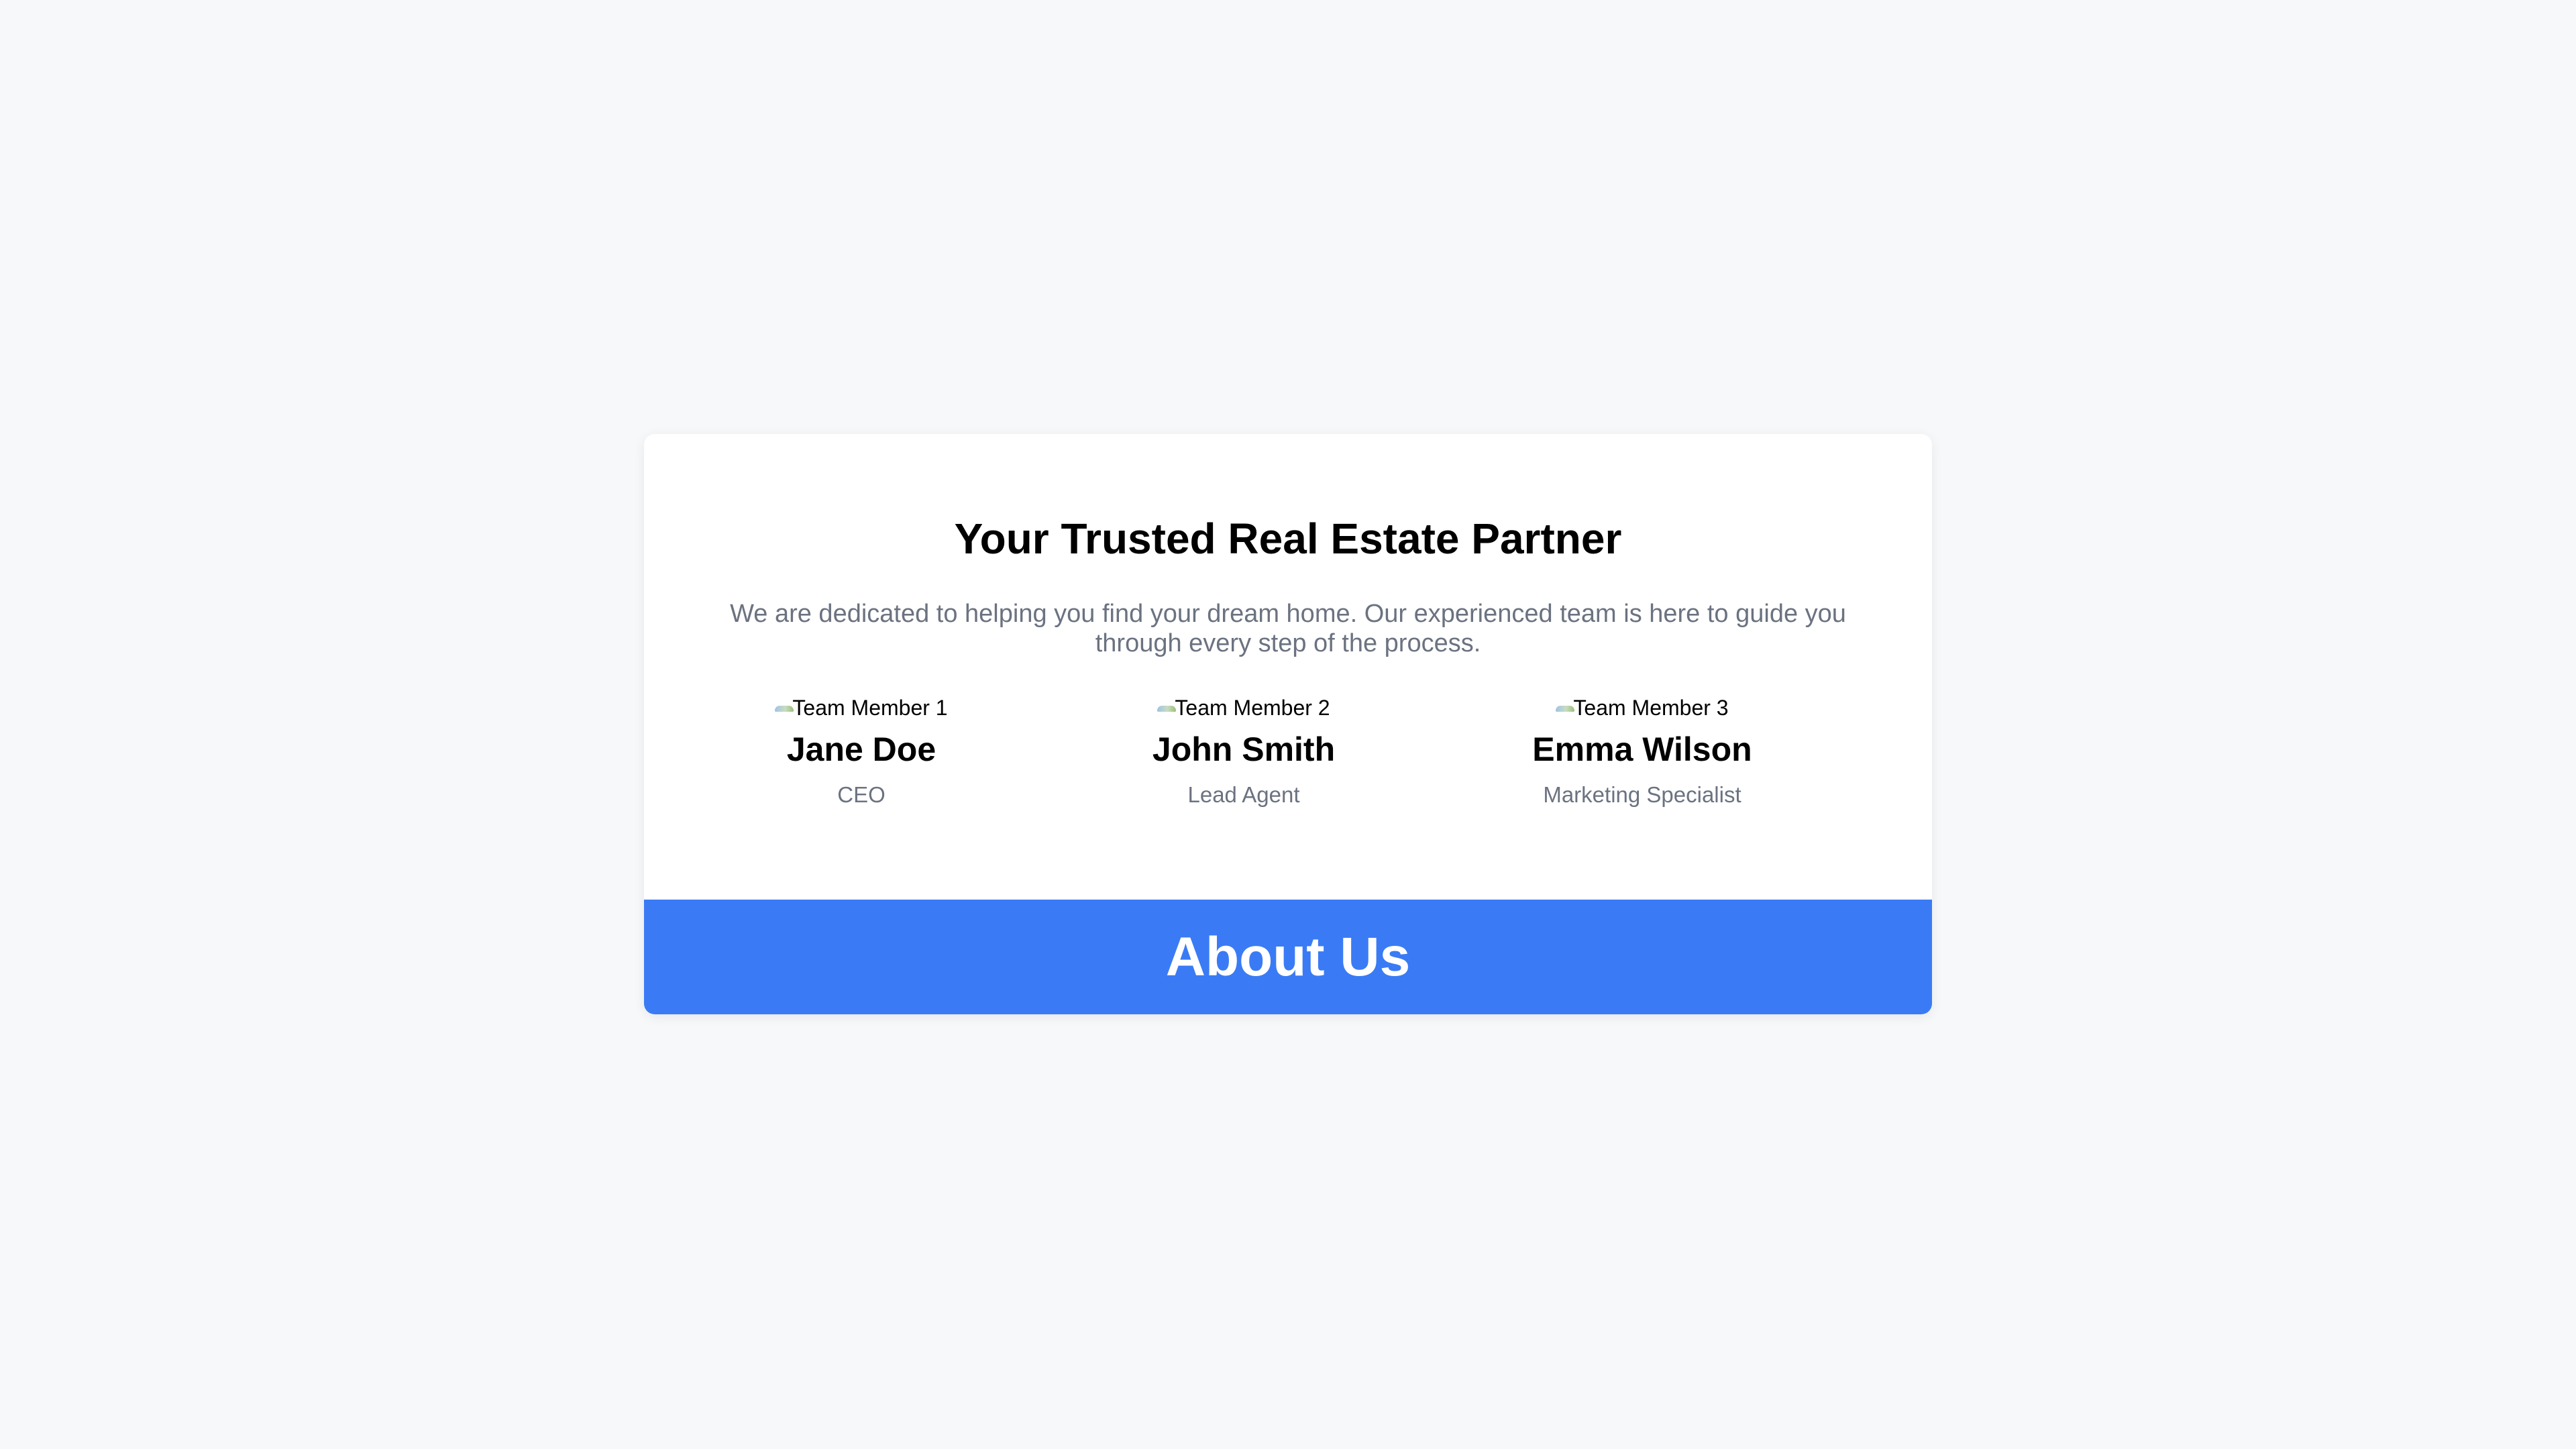  I want to click on team-member-name: John Smith, so click(1244, 749).